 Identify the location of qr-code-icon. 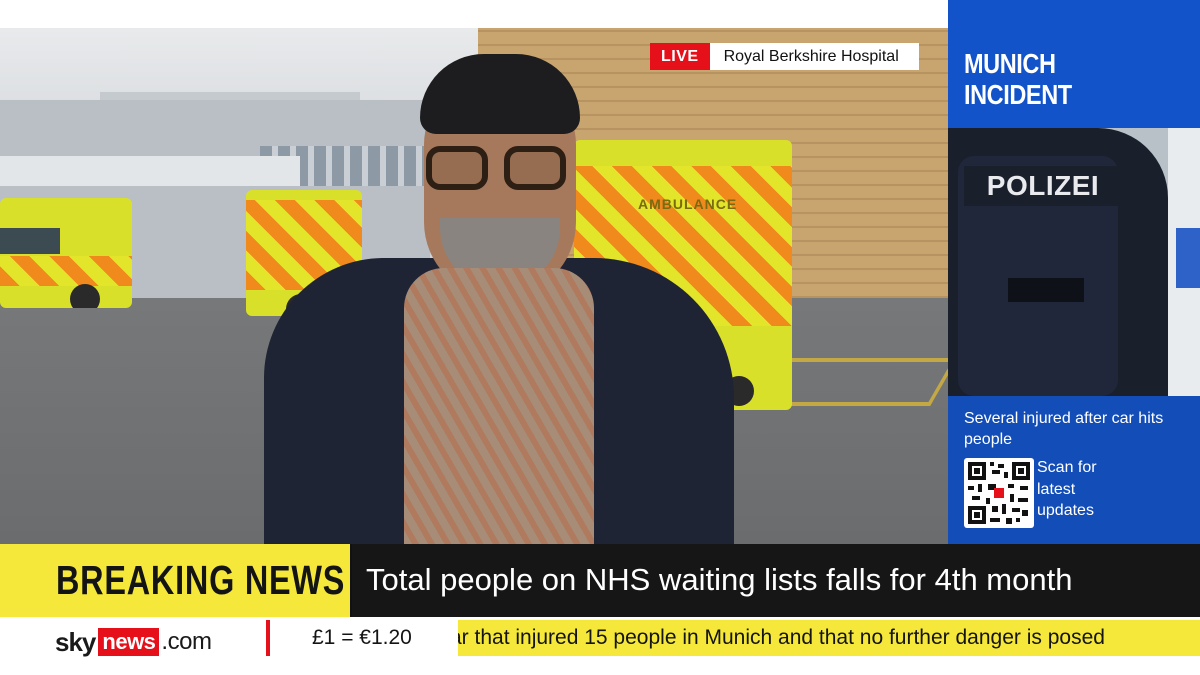
(999, 493).